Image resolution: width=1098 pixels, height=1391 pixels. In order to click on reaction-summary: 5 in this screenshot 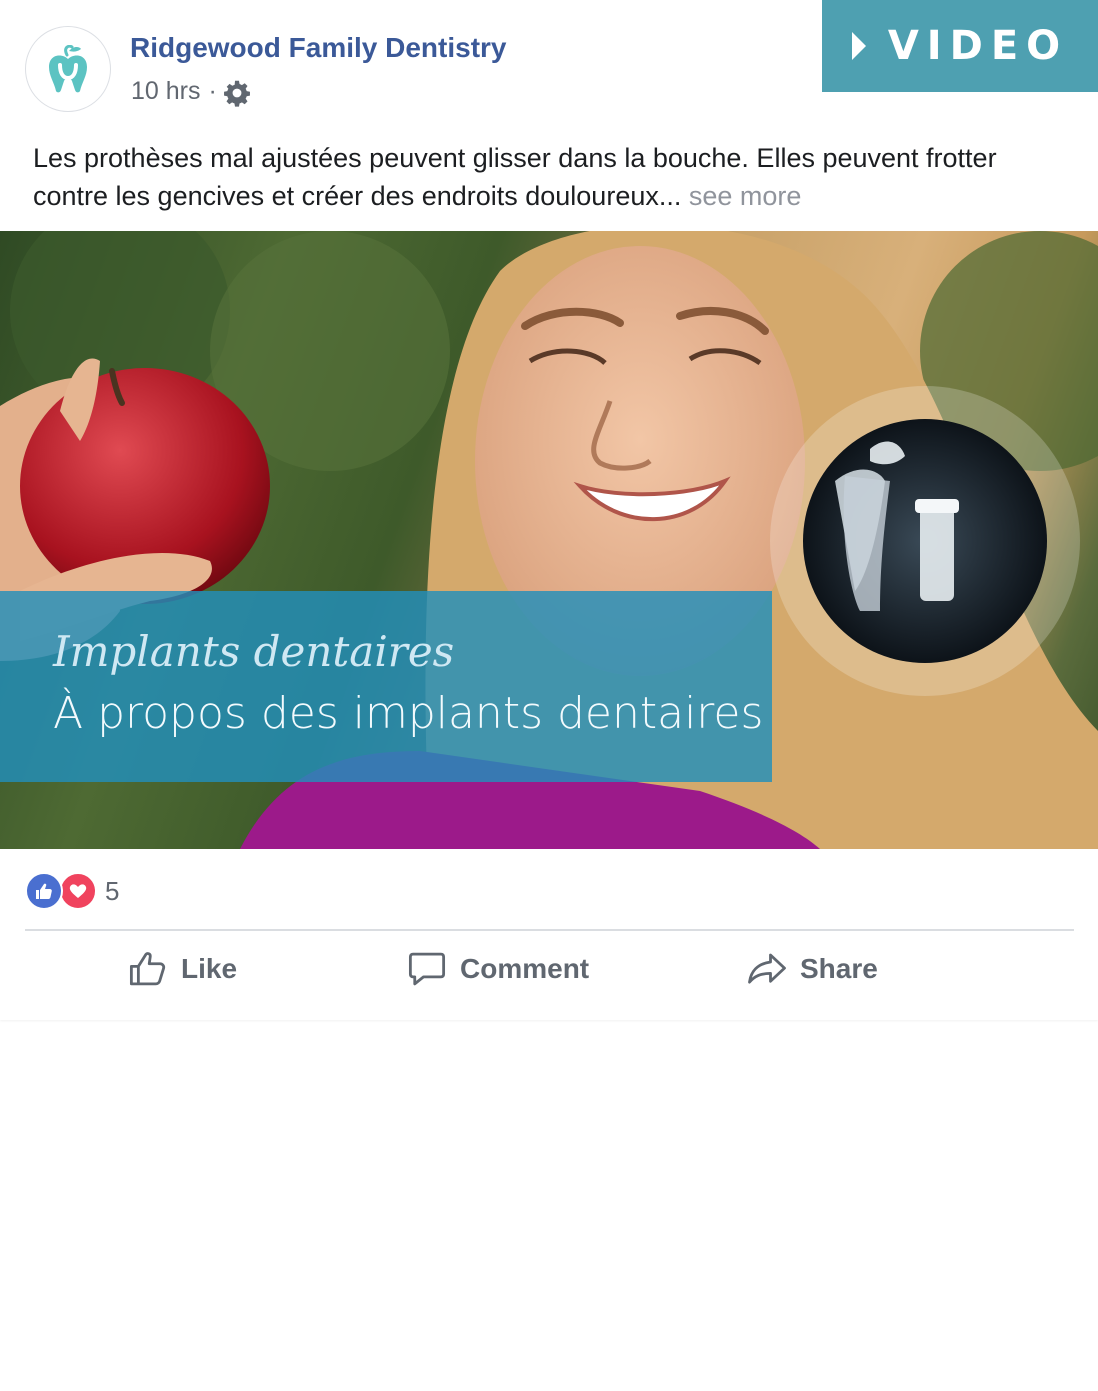, I will do `click(72, 891)`.